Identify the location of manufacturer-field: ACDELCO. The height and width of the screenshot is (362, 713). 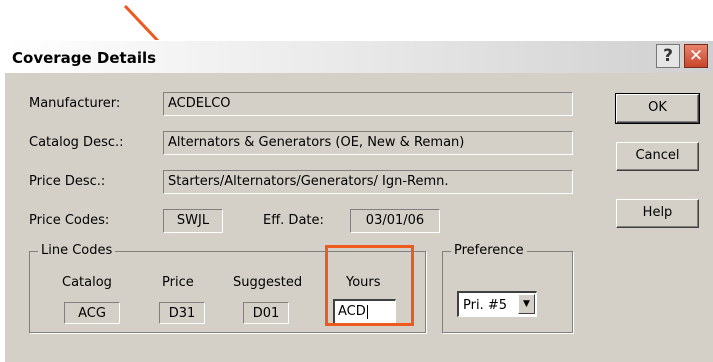
(368, 104).